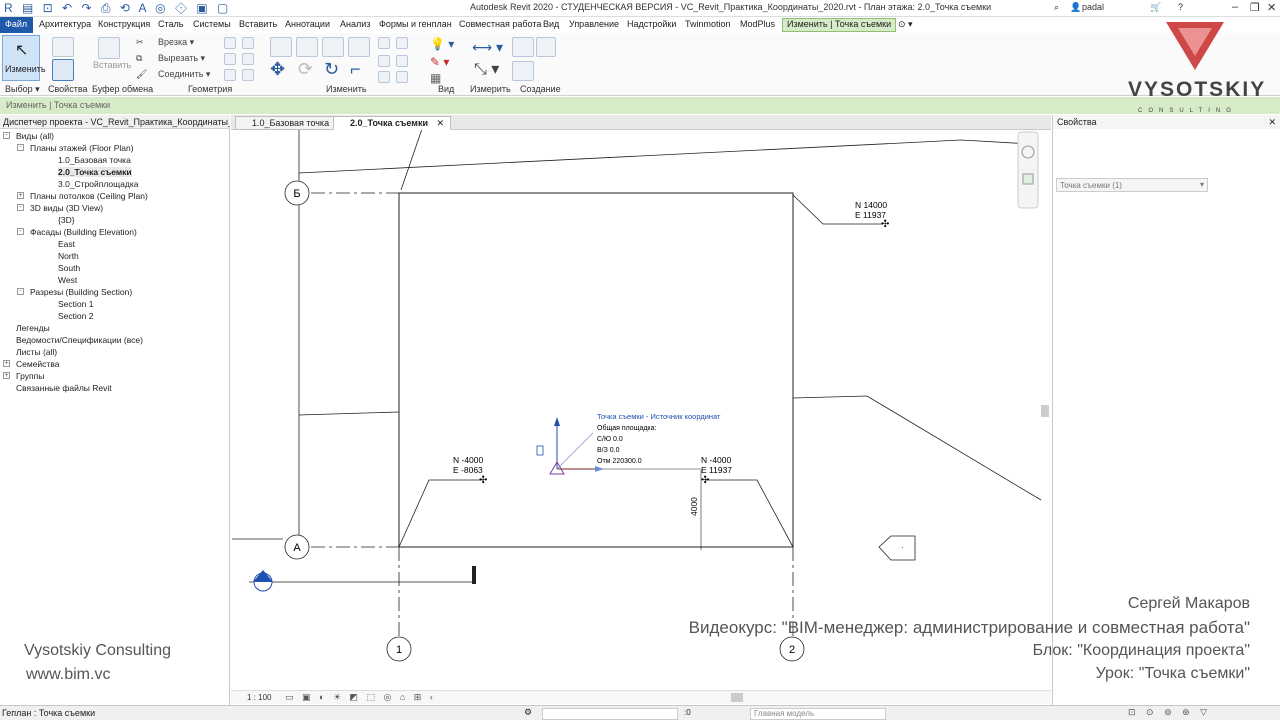  I want to click on menu-architecture: Архитектура, so click(65, 24).